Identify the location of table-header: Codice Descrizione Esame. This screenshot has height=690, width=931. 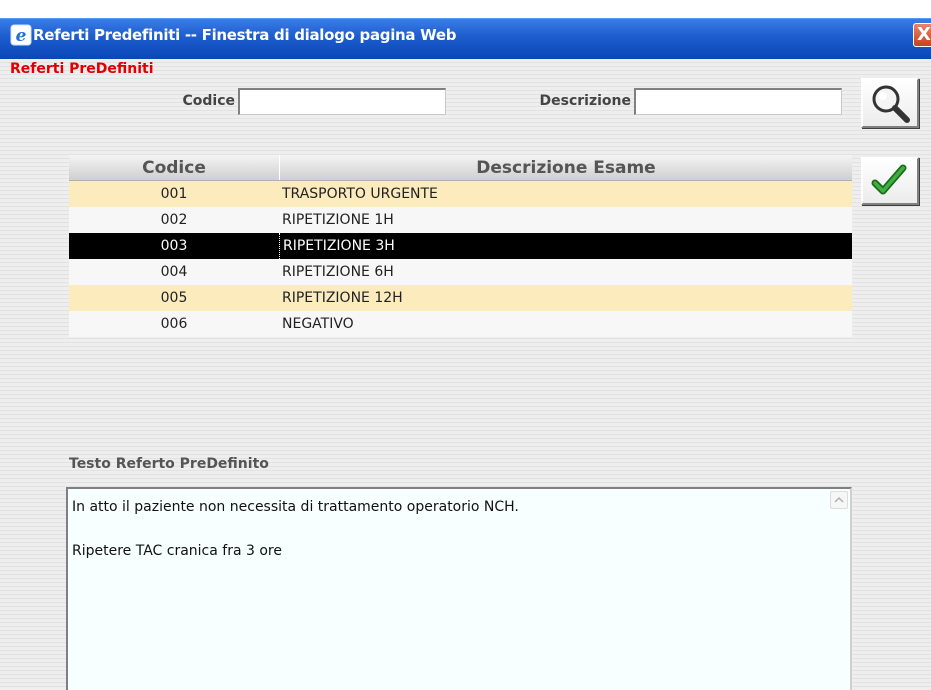
(460, 168).